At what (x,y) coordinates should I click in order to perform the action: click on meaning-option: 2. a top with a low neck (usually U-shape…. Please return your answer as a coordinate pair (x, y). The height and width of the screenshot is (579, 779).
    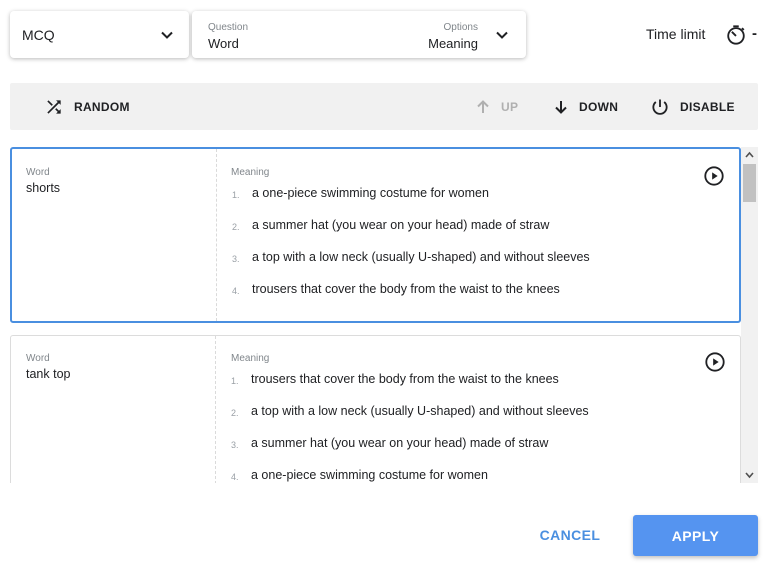
    Looking at the image, I should click on (410, 420).